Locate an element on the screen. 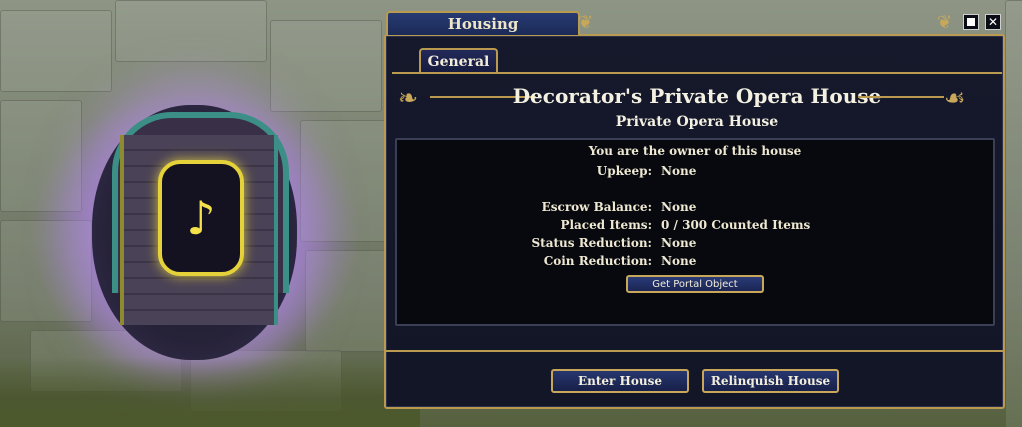 Image resolution: width=1022 pixels, height=427 pixels. detail-label: Coin Reduction: is located at coordinates (597, 261).